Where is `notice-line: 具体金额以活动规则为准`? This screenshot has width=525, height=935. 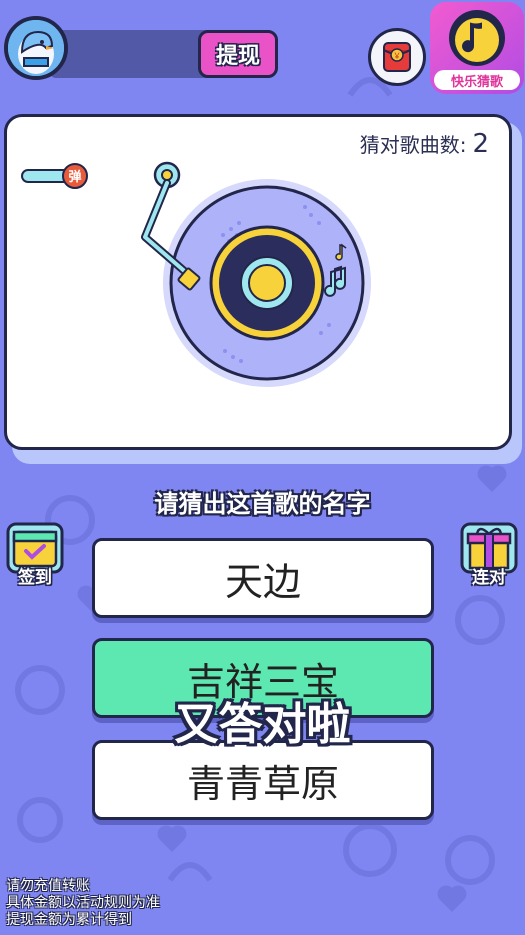 notice-line: 具体金额以活动规则为准 is located at coordinates (83, 903).